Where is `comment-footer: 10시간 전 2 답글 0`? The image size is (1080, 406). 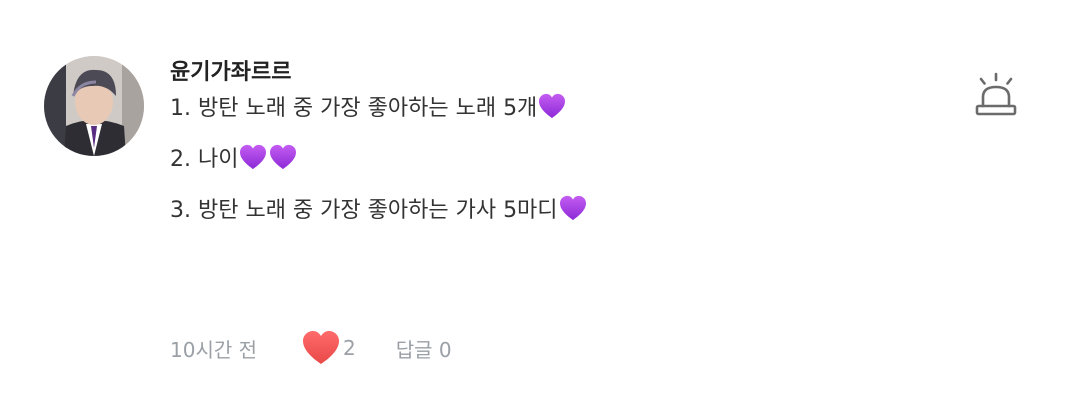
comment-footer: 10시간 전 2 답글 0 is located at coordinates (311, 348).